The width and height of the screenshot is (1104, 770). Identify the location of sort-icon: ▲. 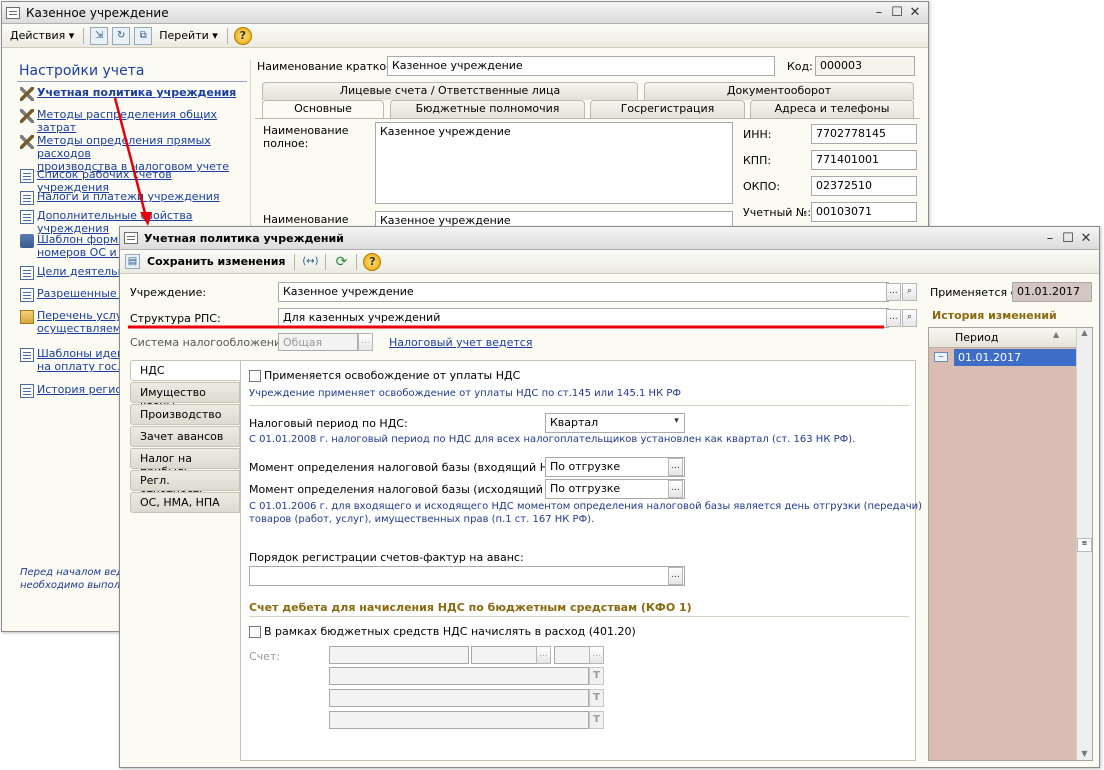
(1056, 334).